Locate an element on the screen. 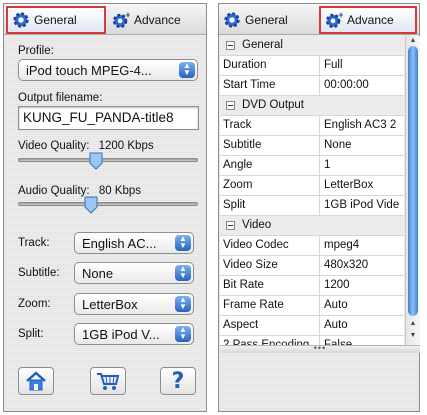 The height and width of the screenshot is (415, 427). vertical-scrollbar: ▲ ▲ ▼ is located at coordinates (412, 190).